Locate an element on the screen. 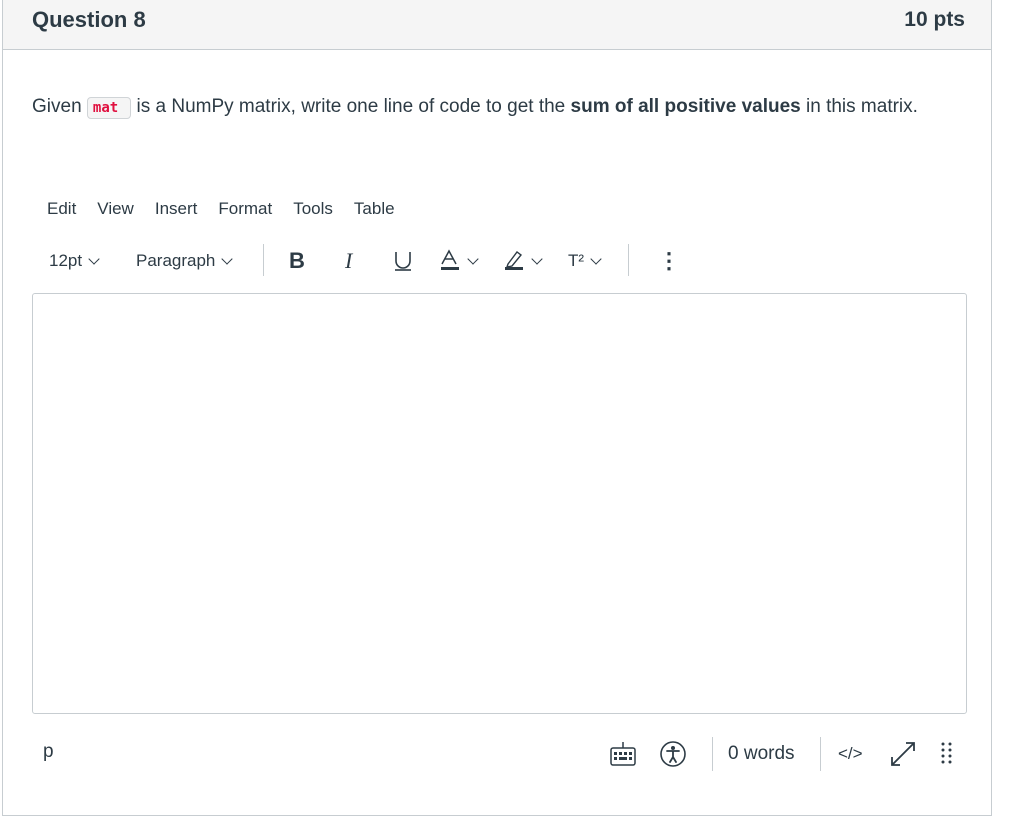 The width and height of the screenshot is (1024, 835). highlight-color-button is located at coordinates (523, 261).